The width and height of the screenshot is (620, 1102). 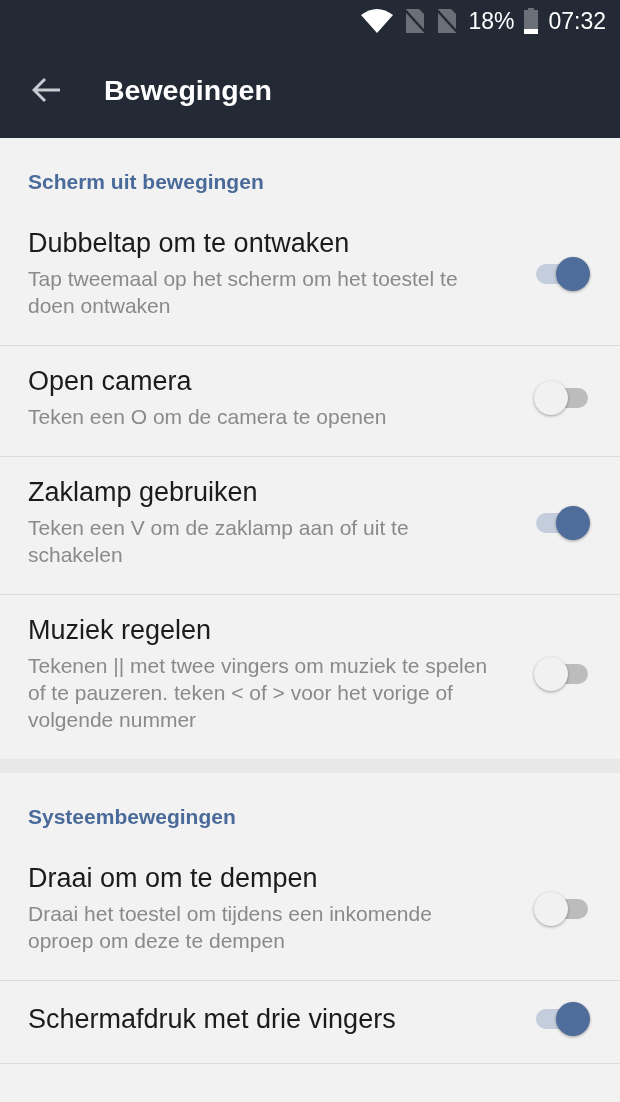 What do you see at coordinates (188, 90) in the screenshot?
I see `screen-title: Bewegingen` at bounding box center [188, 90].